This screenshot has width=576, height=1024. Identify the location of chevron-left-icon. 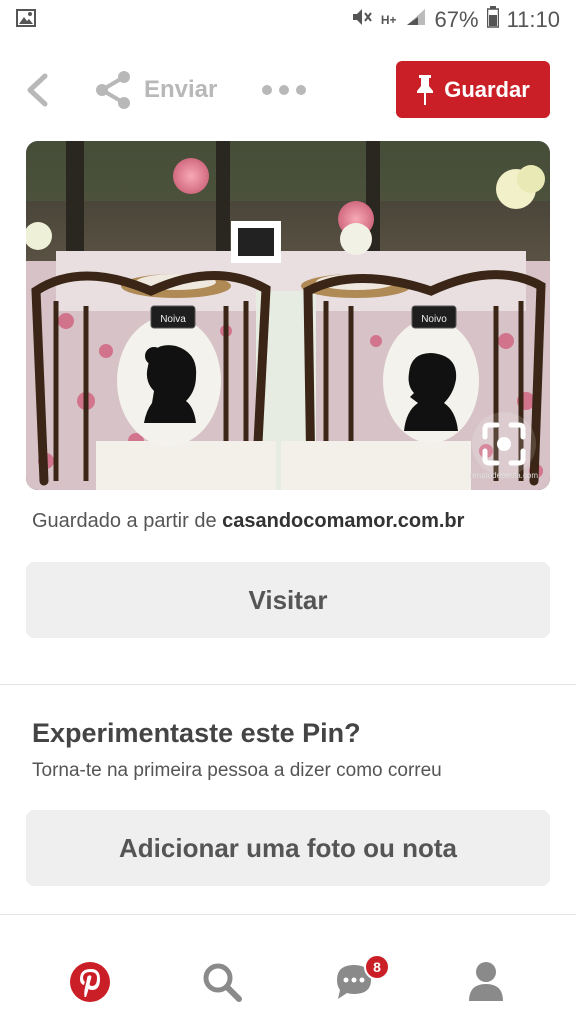
(37, 90).